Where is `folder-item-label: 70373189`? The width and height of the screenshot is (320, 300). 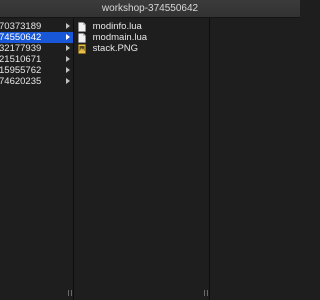 folder-item-label: 70373189 is located at coordinates (21, 26).